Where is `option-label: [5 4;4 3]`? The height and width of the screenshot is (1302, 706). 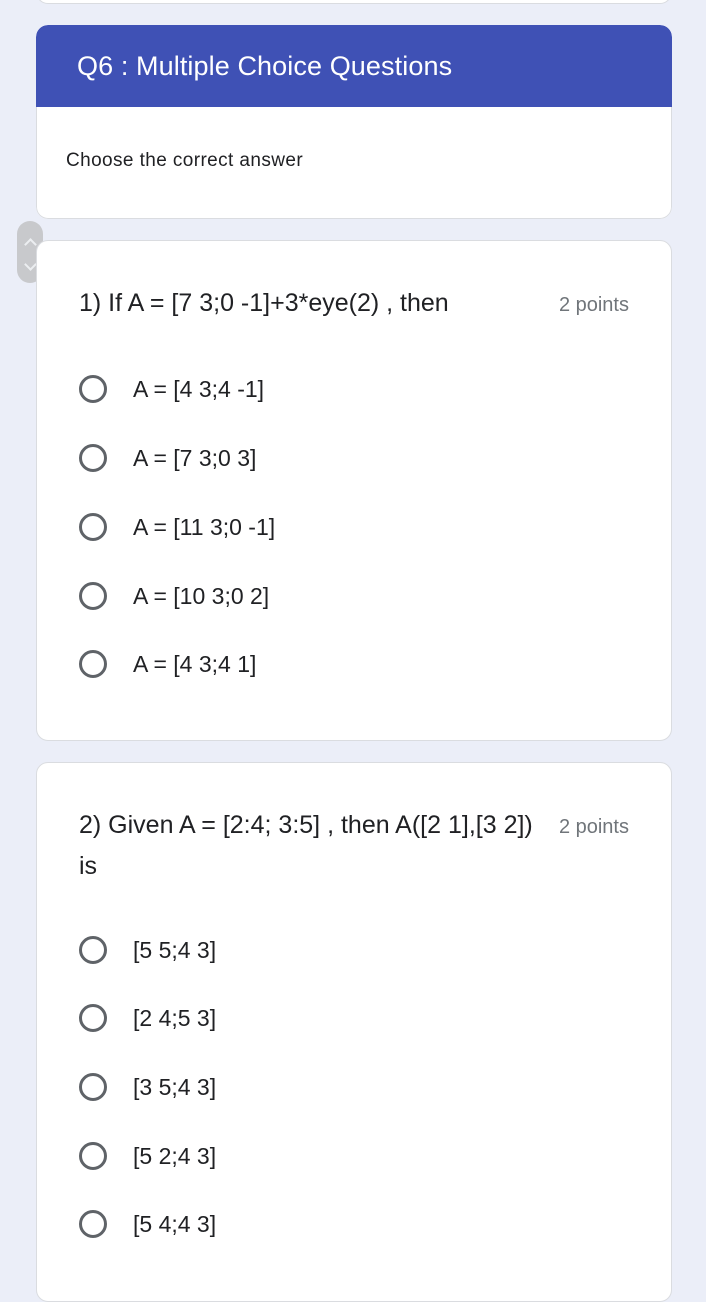
option-label: [5 4;4 3] is located at coordinates (175, 1223).